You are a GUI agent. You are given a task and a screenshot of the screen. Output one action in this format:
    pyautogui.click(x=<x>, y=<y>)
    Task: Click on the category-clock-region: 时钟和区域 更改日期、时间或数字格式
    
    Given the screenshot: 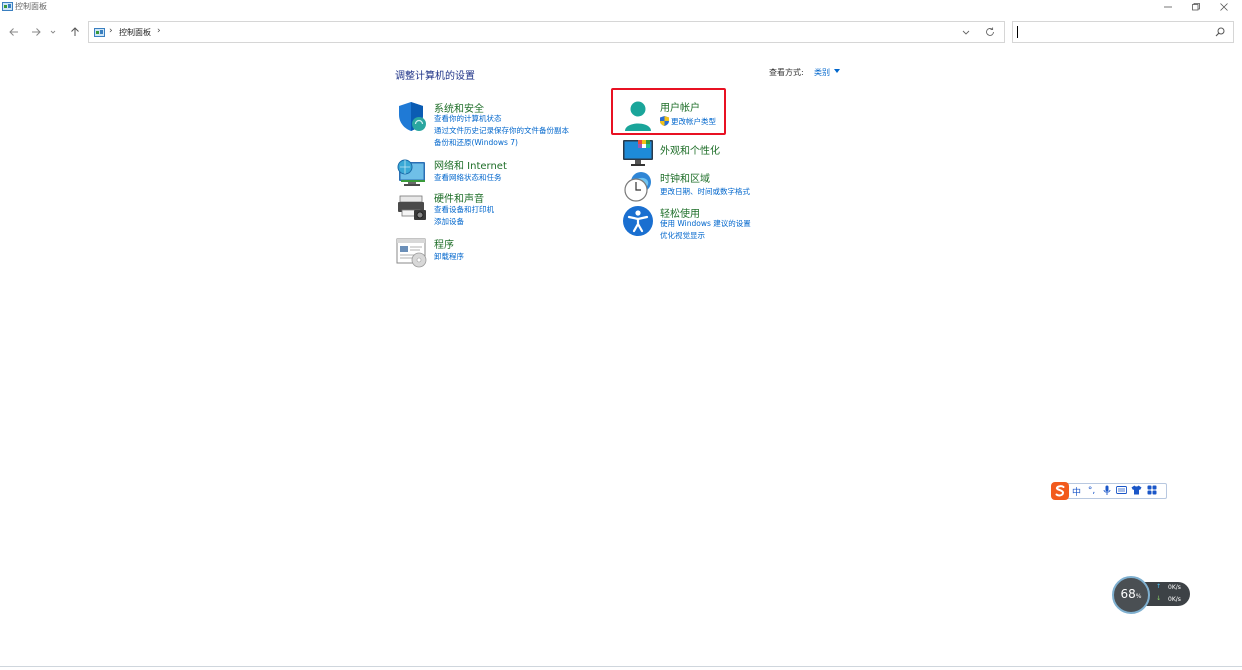 What is the action you would take?
    pyautogui.click(x=697, y=187)
    